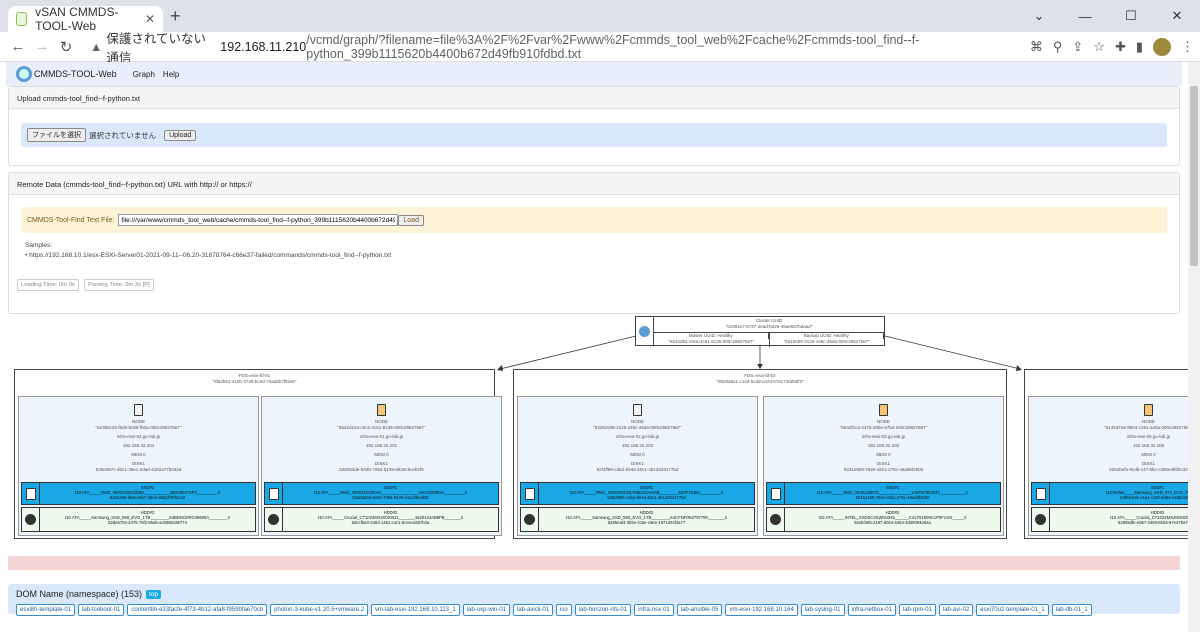 This screenshot has width=1200, height=632. Describe the element at coordinates (917, 610) in the screenshot. I see `dom-chip: lab-rpm-01` at that location.